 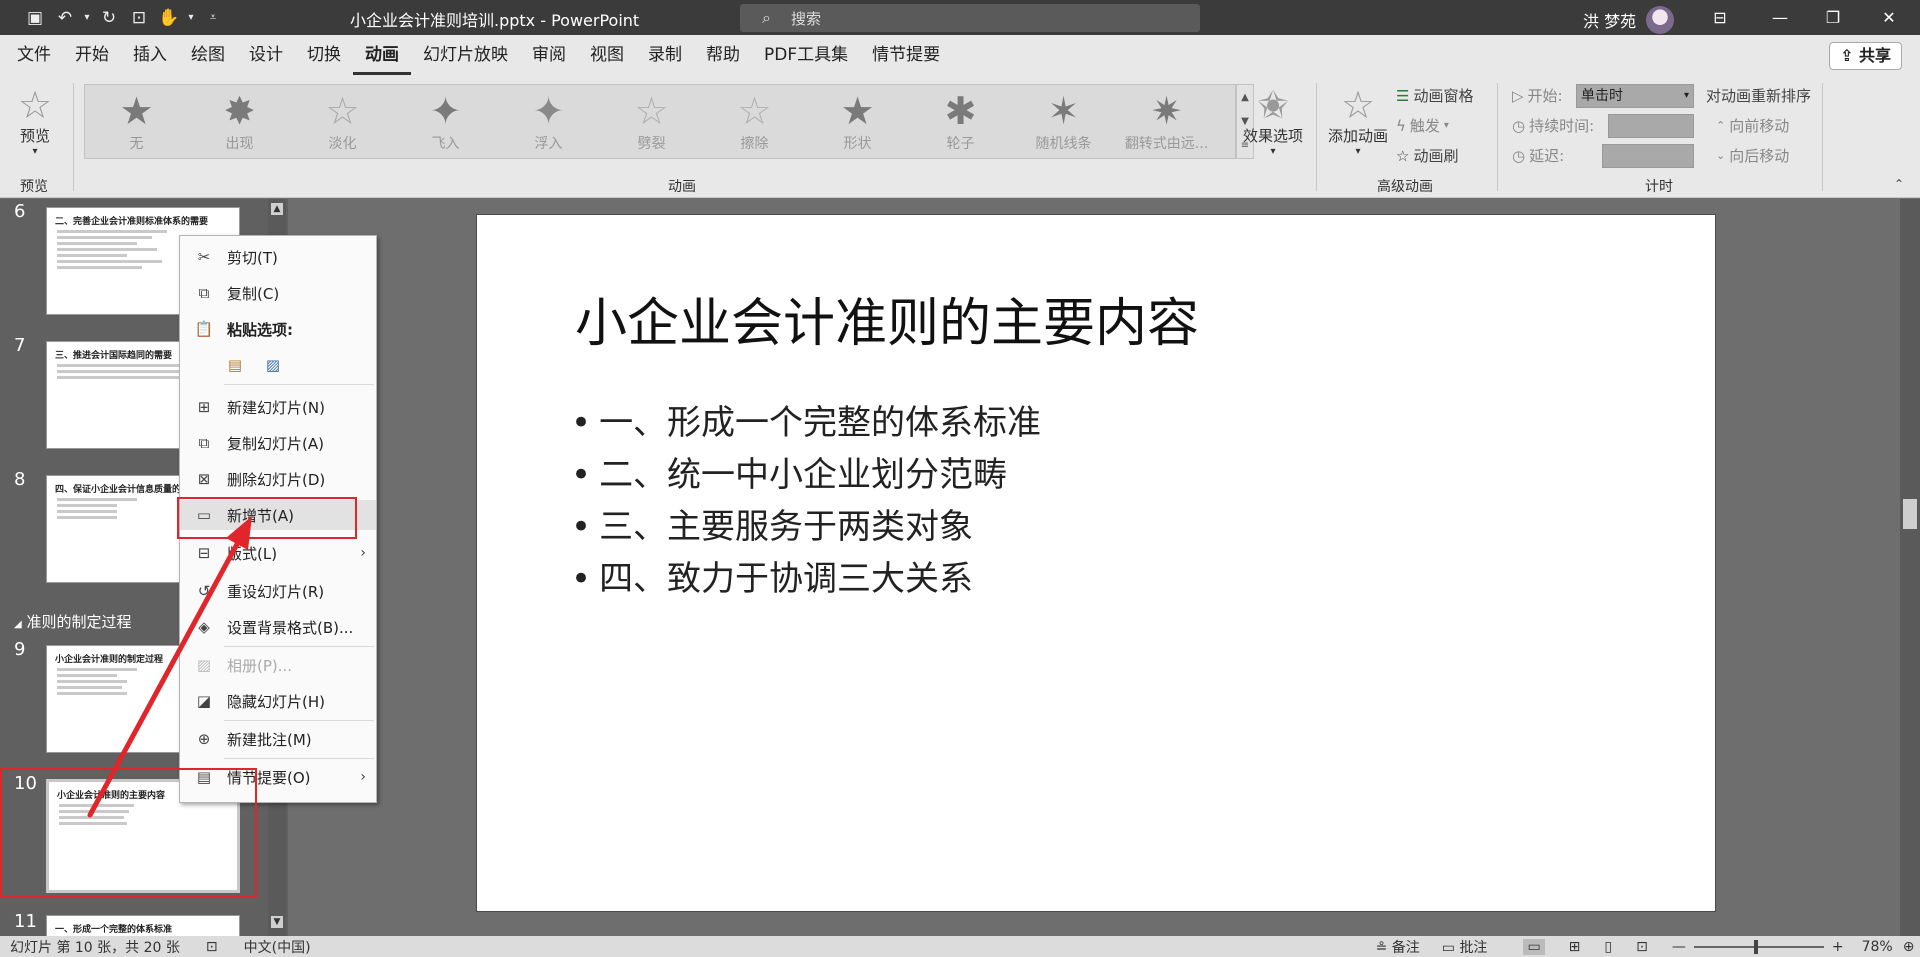 I want to click on animation-pane-label: 动画窗格, so click(x=1443, y=96).